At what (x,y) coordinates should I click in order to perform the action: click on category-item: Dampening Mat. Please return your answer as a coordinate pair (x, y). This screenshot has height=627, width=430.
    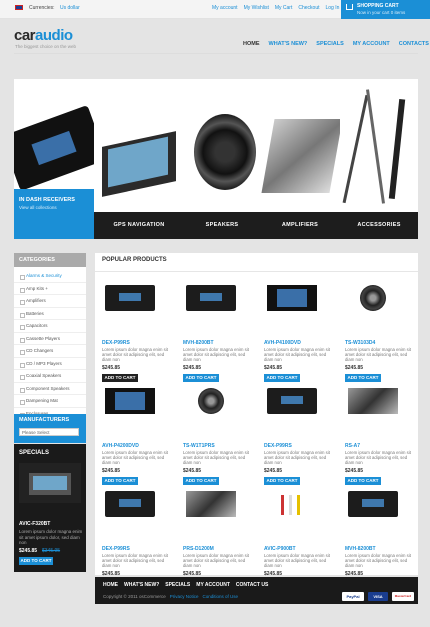
    Looking at the image, I should click on (50, 401).